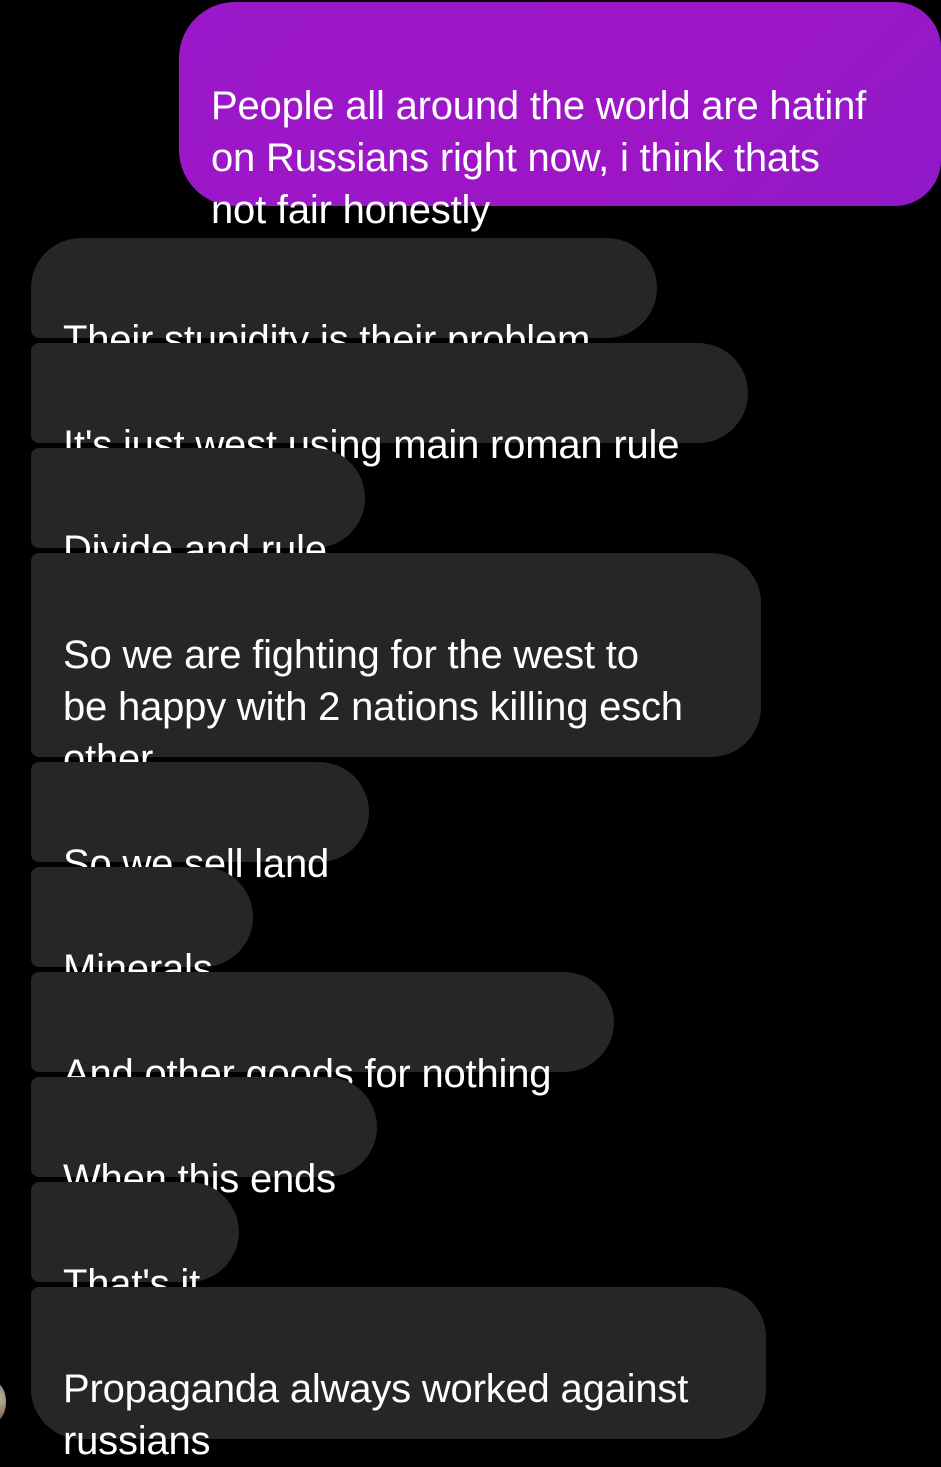 The width and height of the screenshot is (941, 1467). What do you see at coordinates (204, 1139) in the screenshot?
I see `incoming-message: When this ends` at bounding box center [204, 1139].